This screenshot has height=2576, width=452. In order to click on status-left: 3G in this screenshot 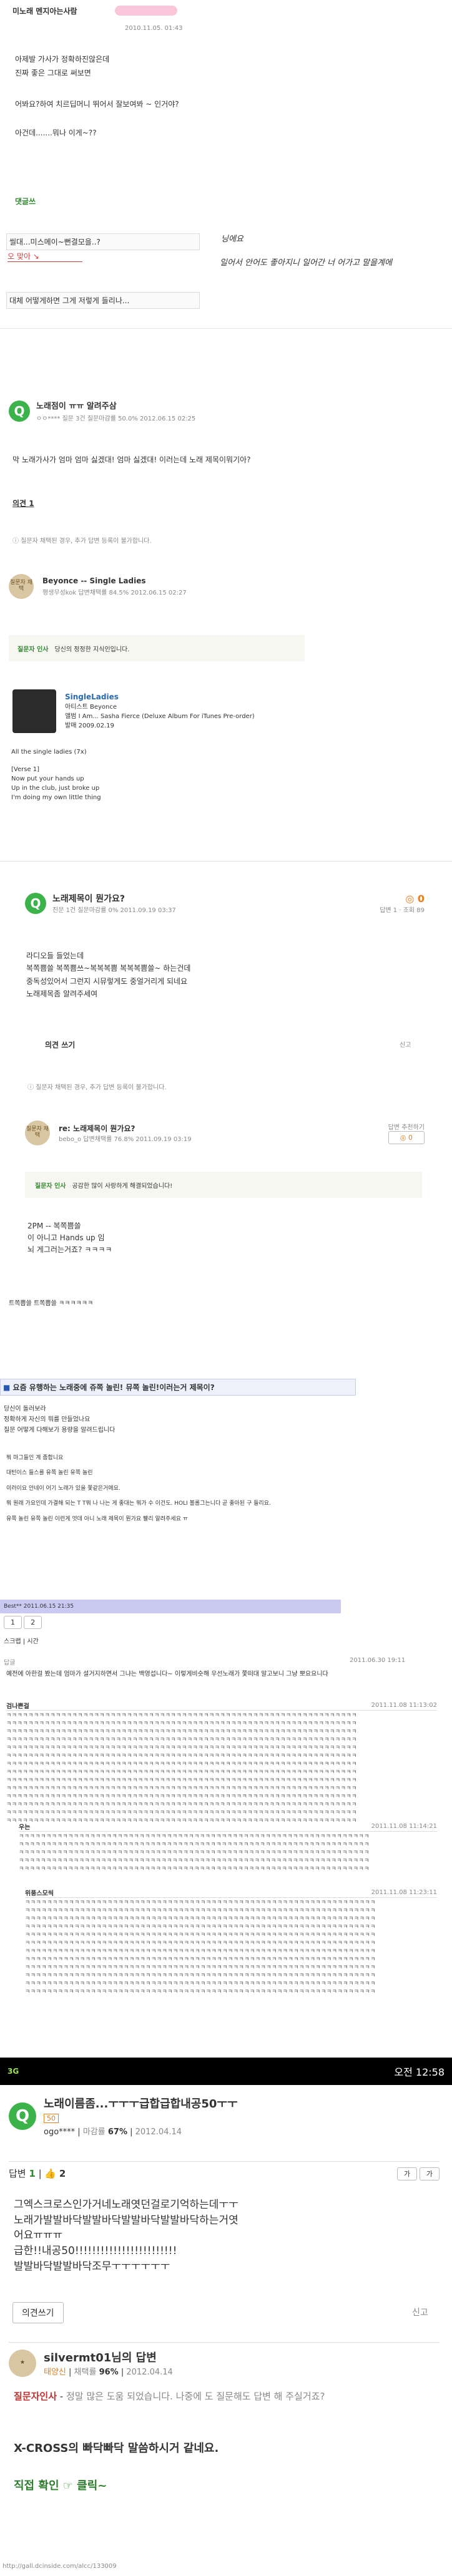, I will do `click(13, 2071)`.